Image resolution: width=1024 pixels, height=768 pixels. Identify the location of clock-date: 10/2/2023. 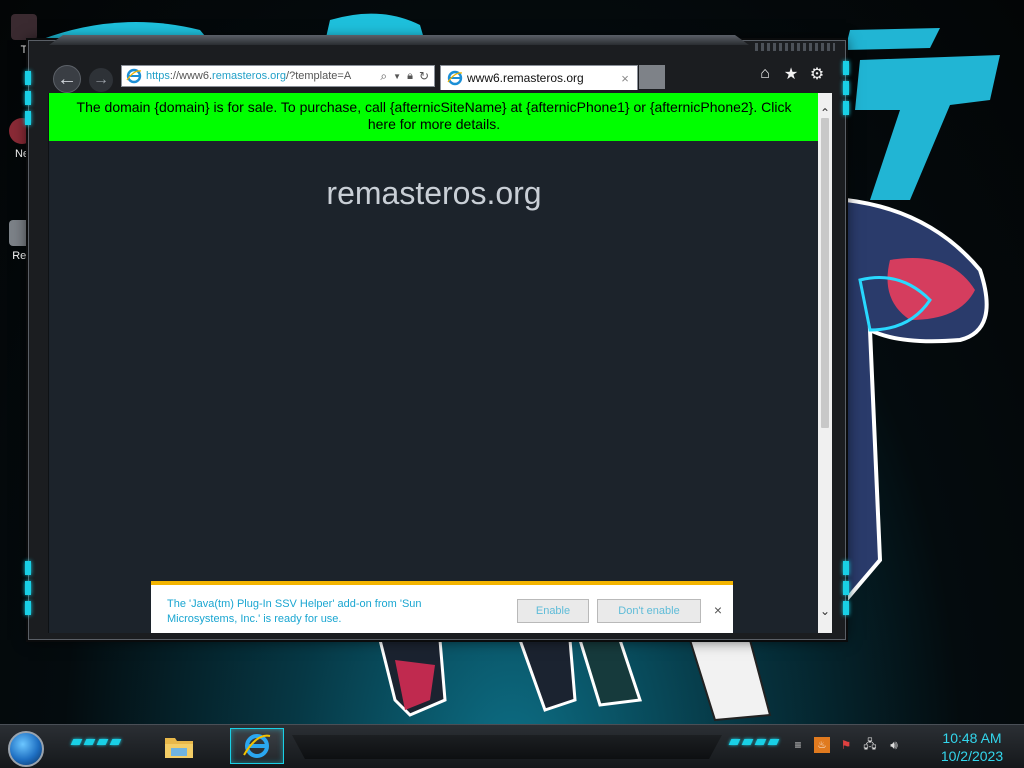
(972, 756).